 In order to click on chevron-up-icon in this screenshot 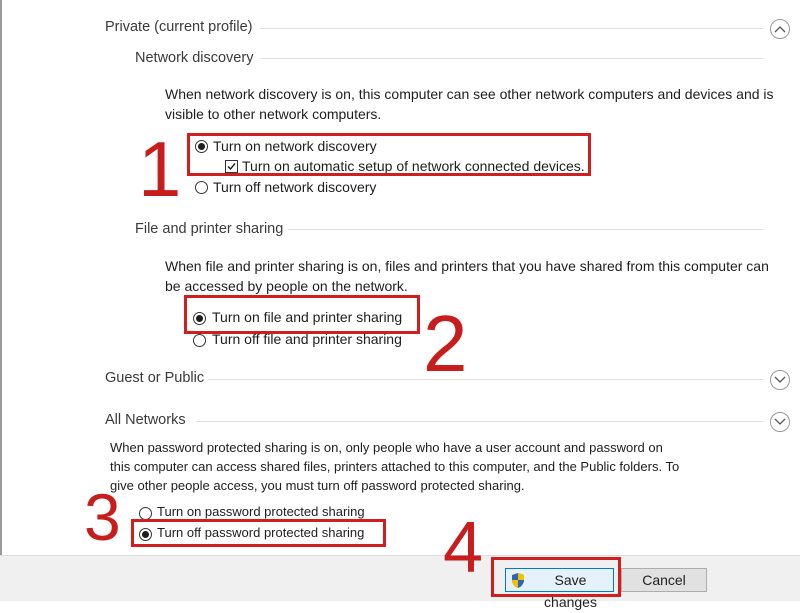, I will do `click(780, 29)`.